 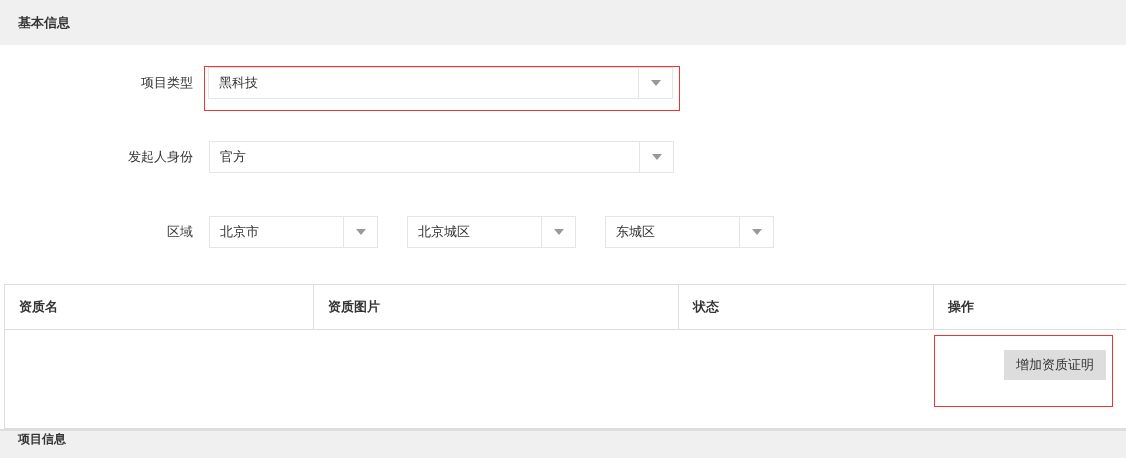 I want to click on section-title: 基本信息, so click(x=44, y=22).